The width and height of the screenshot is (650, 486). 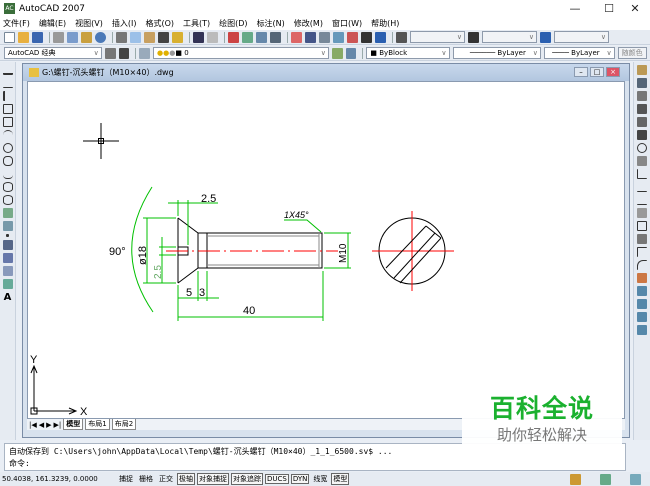 What do you see at coordinates (135, 37) in the screenshot?
I see `copy-icon` at bounding box center [135, 37].